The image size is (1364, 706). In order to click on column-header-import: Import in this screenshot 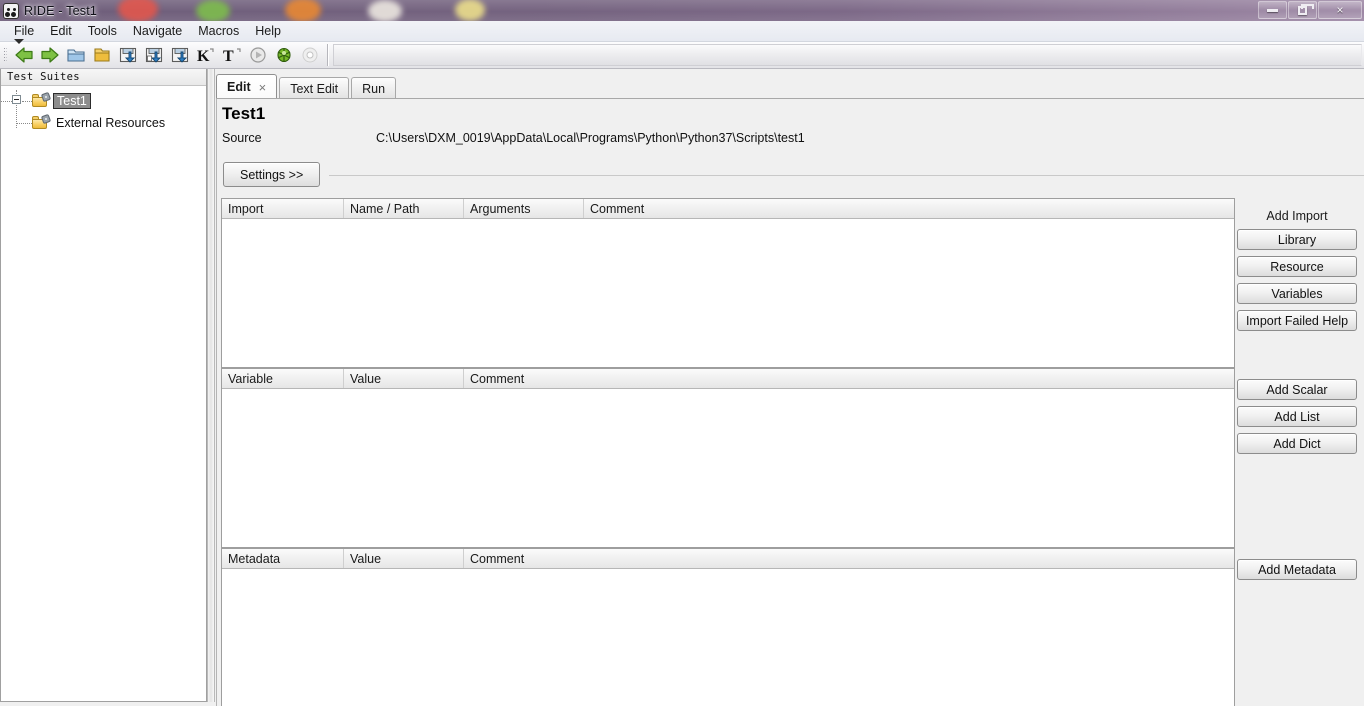, I will do `click(283, 208)`.